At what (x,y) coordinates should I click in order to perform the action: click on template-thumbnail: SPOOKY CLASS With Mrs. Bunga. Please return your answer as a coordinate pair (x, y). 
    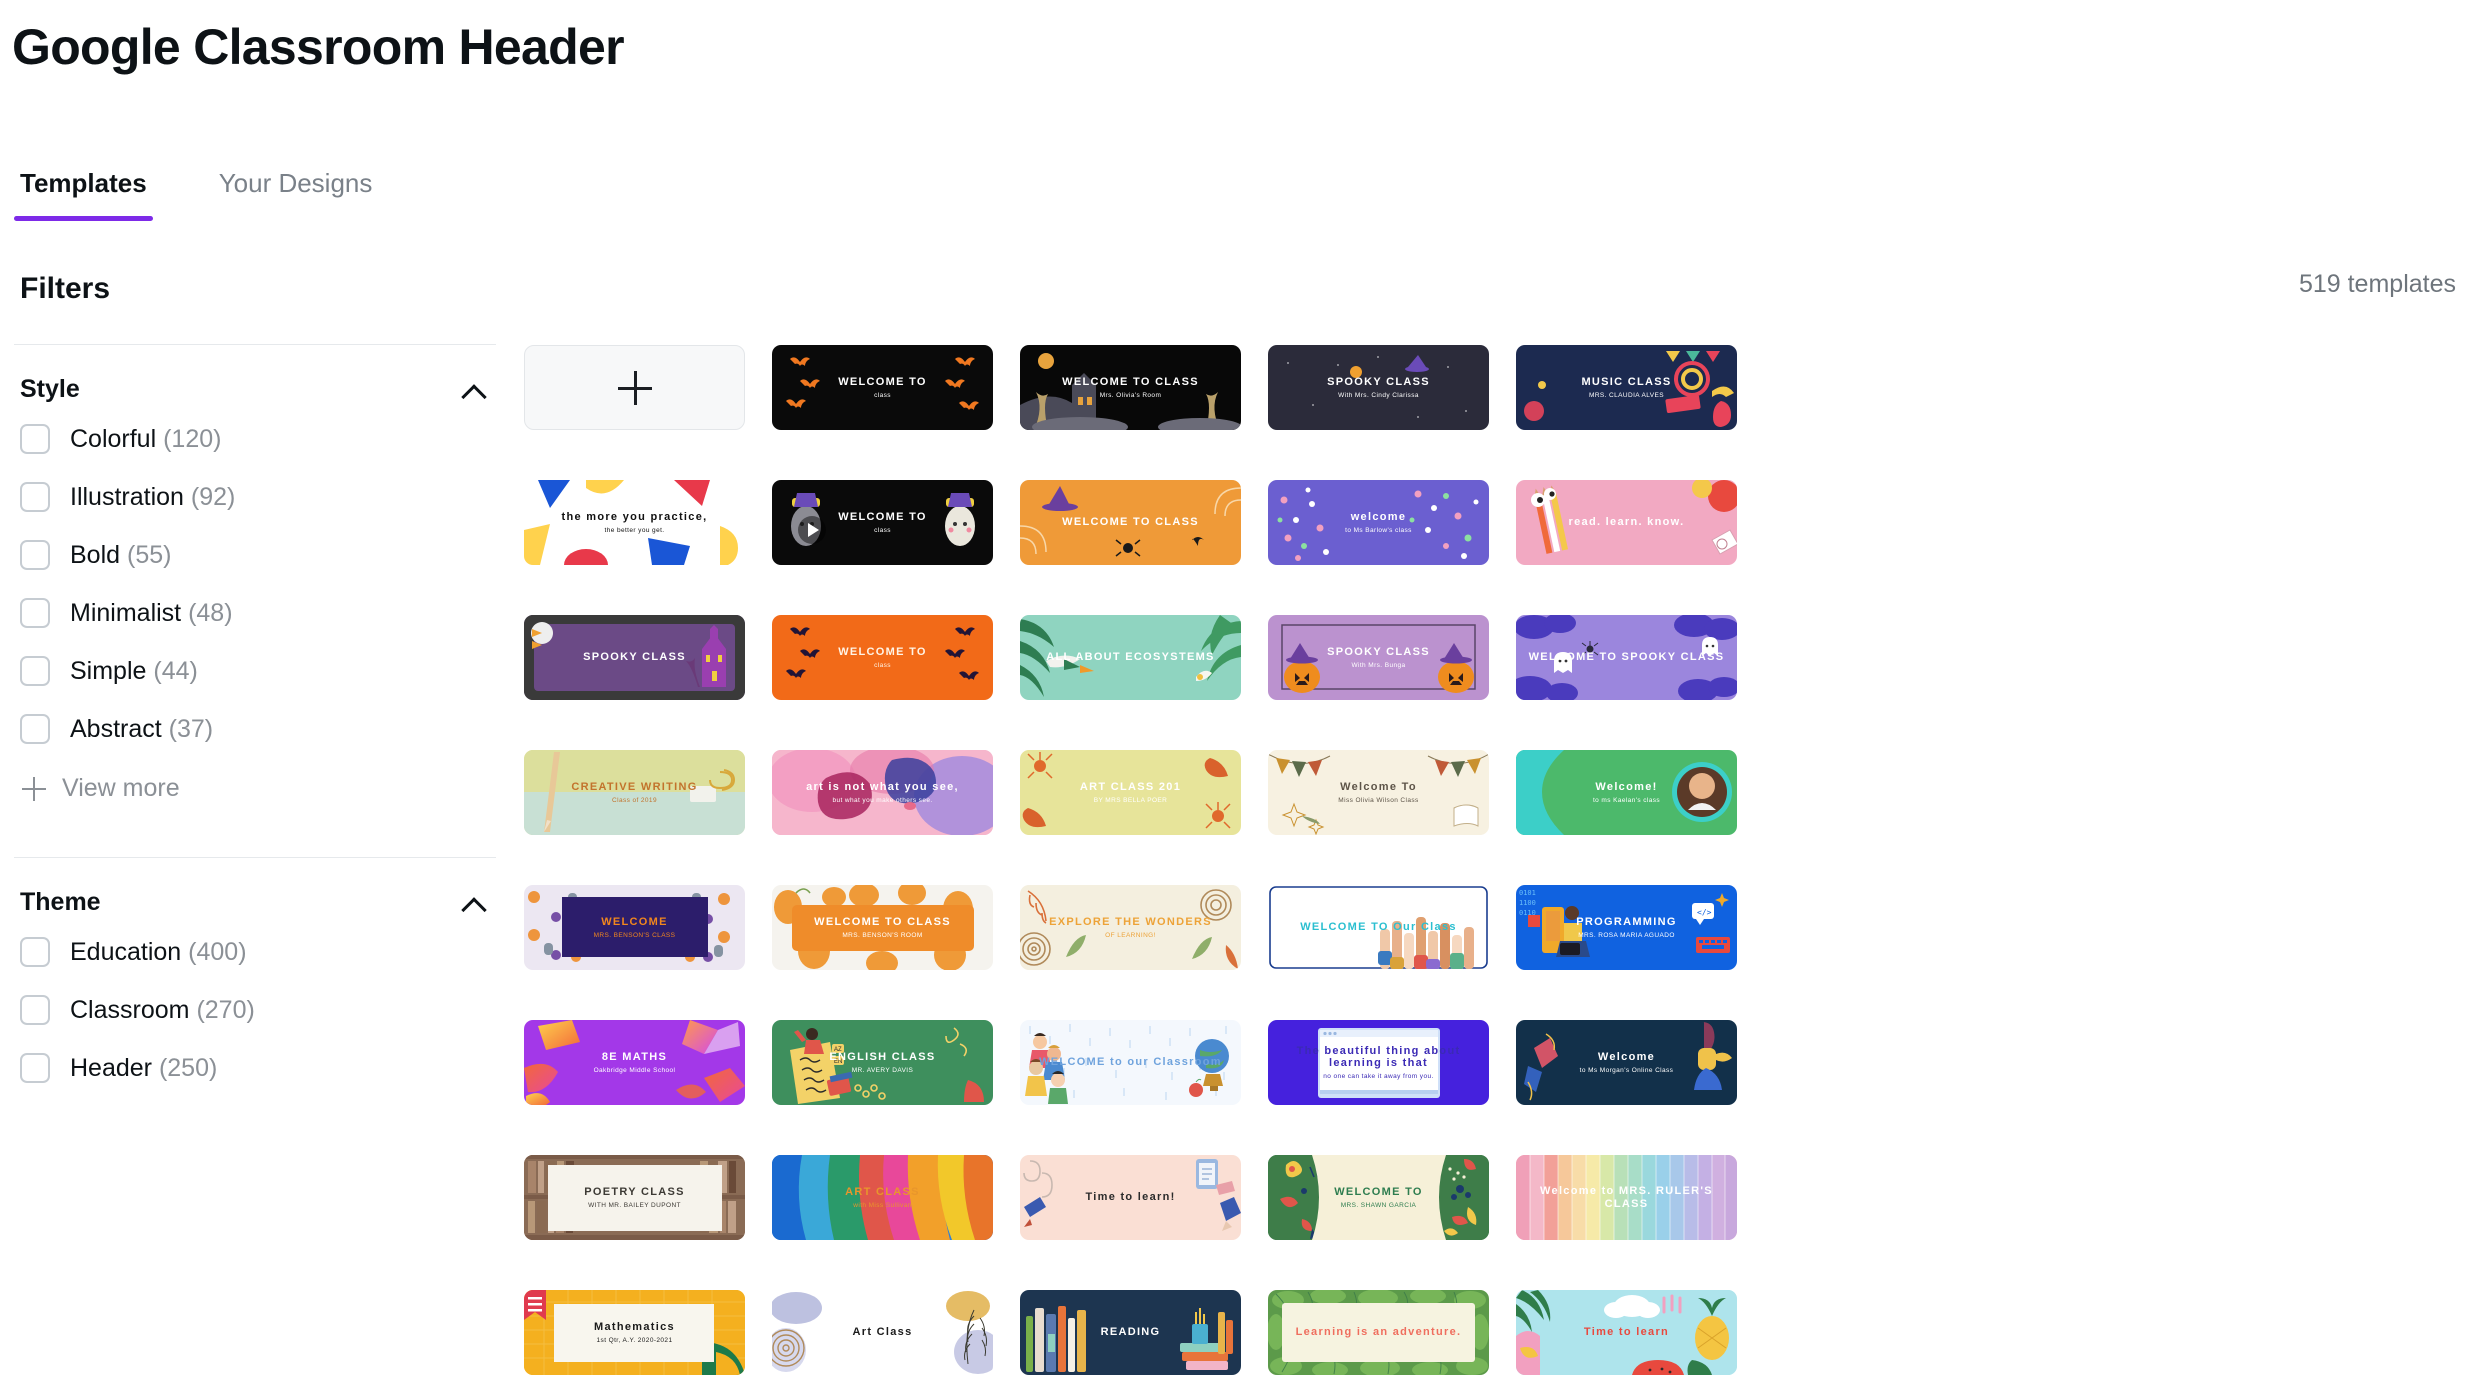
    Looking at the image, I should click on (1378, 657).